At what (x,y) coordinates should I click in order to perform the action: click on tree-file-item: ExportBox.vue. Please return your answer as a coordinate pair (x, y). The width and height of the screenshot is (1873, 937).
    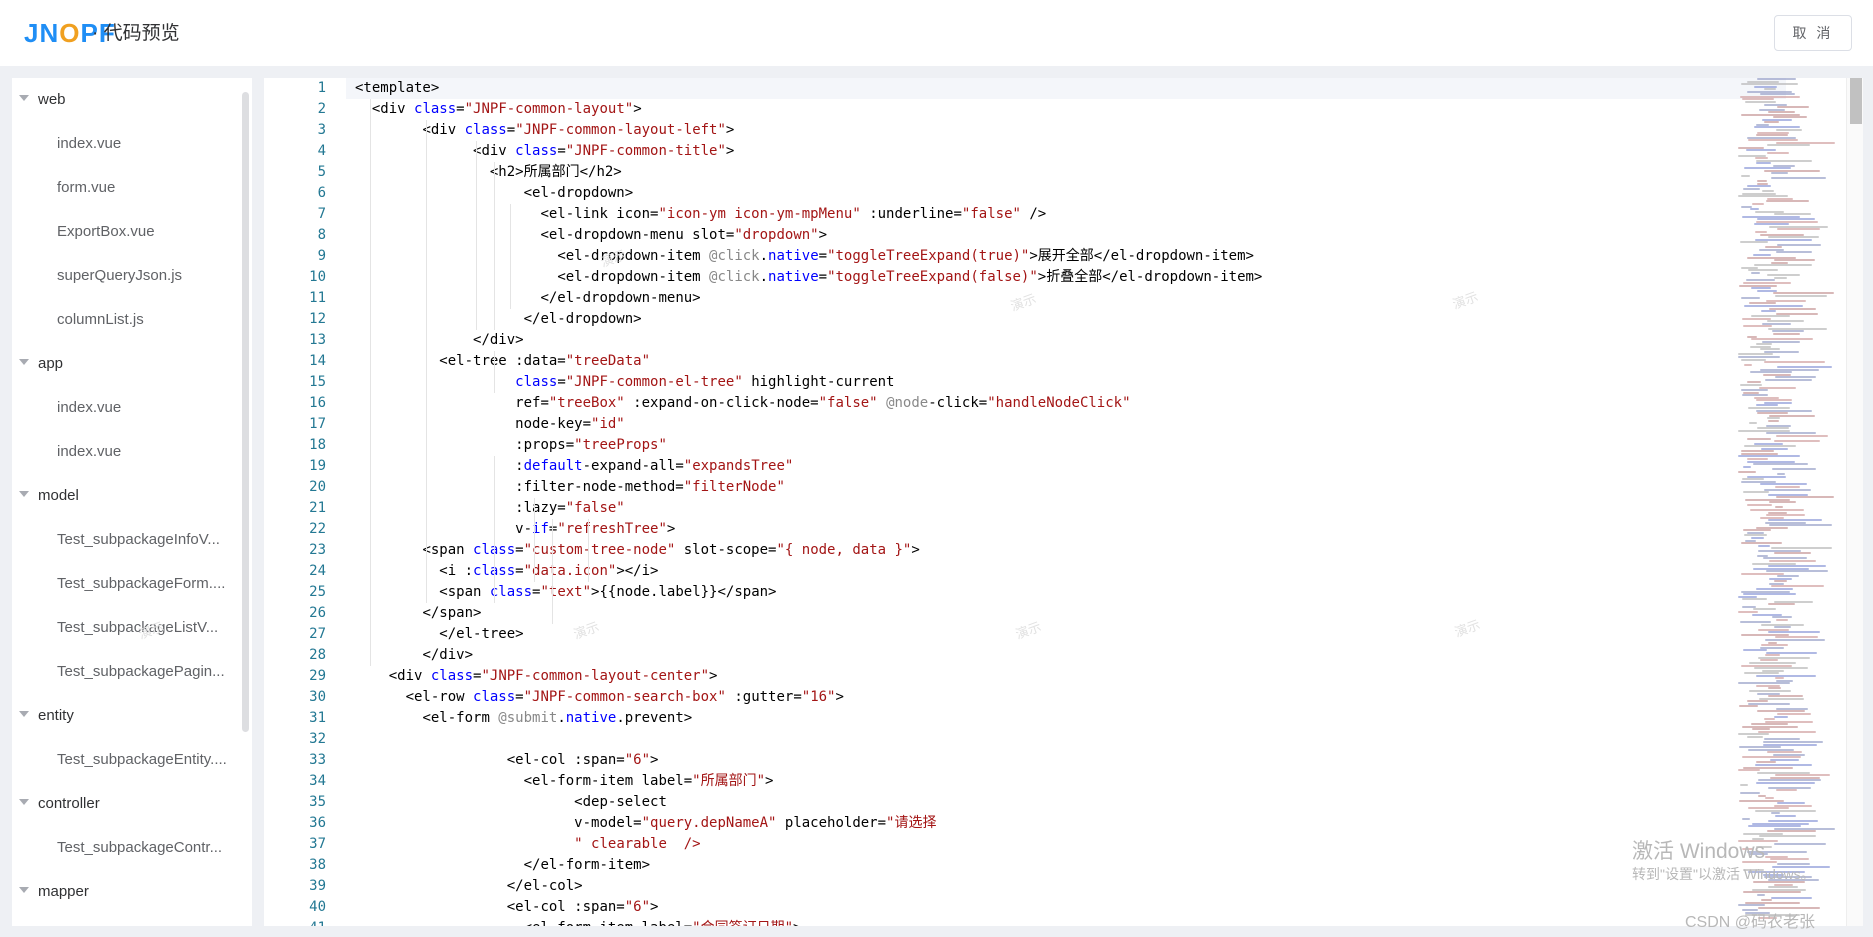
    Looking at the image, I should click on (127, 232).